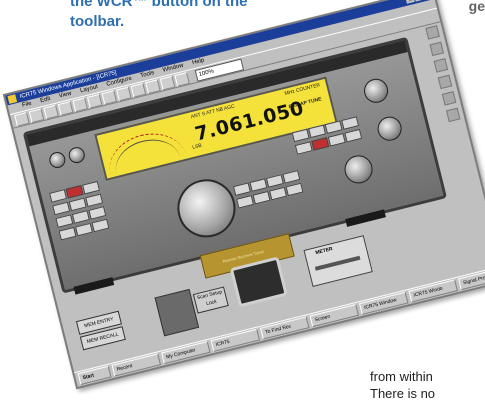 This screenshot has height=402, width=485. Describe the element at coordinates (376, 91) in the screenshot. I see `rf-gain-knob` at that location.